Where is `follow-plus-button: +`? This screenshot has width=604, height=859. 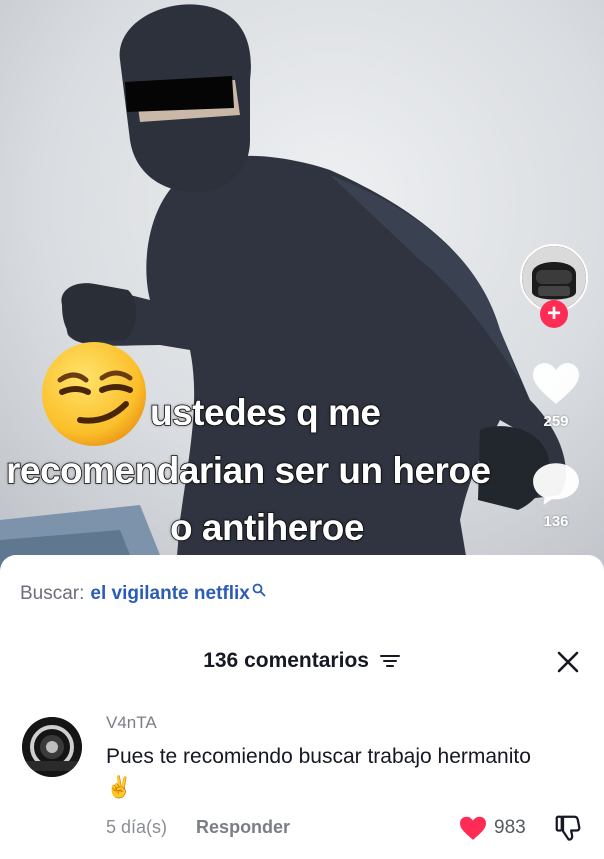
follow-plus-button: + is located at coordinates (554, 314).